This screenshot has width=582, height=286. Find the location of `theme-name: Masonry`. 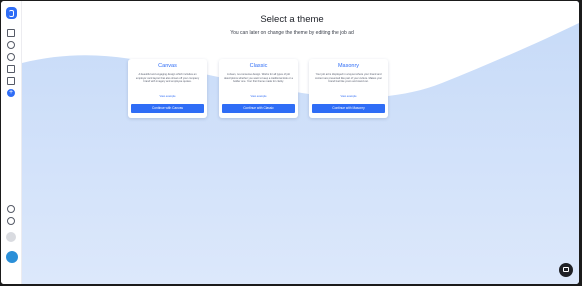

theme-name: Masonry is located at coordinates (348, 66).